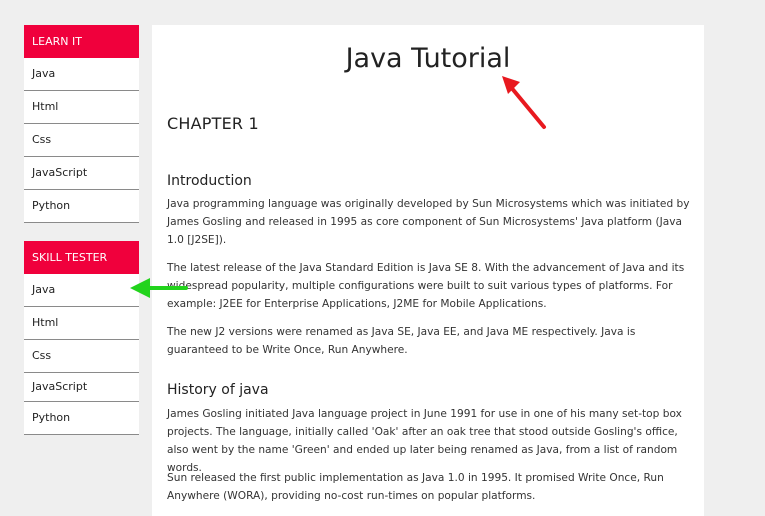  Describe the element at coordinates (81, 387) in the screenshot. I see `skill-item-javascript: JavaScript` at that location.